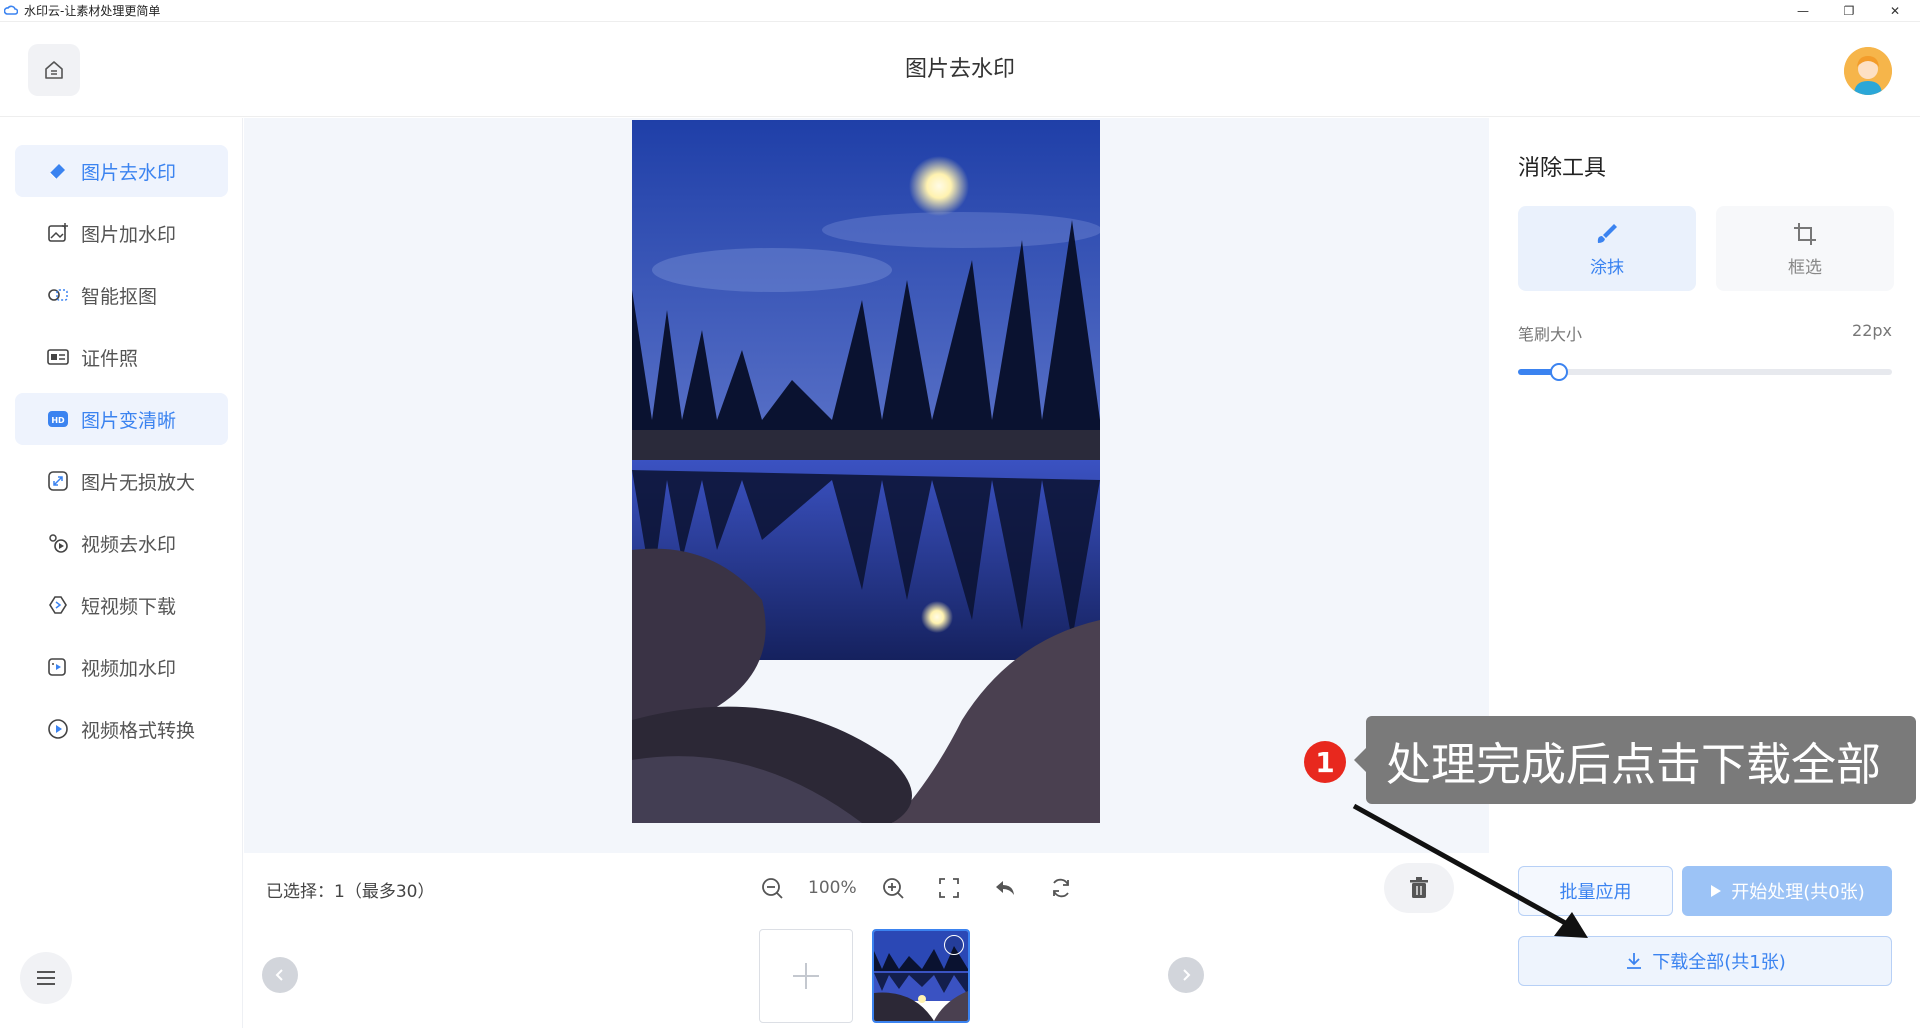 This screenshot has width=1920, height=1028. Describe the element at coordinates (138, 482) in the screenshot. I see `sidebar-item-label: 图片无损放大` at that location.